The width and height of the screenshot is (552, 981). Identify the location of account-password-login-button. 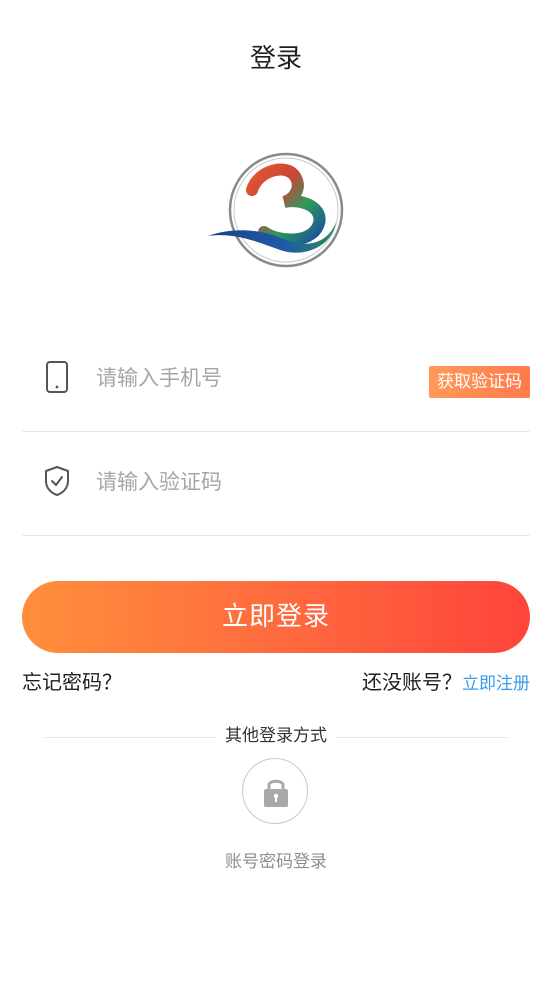
(275, 791).